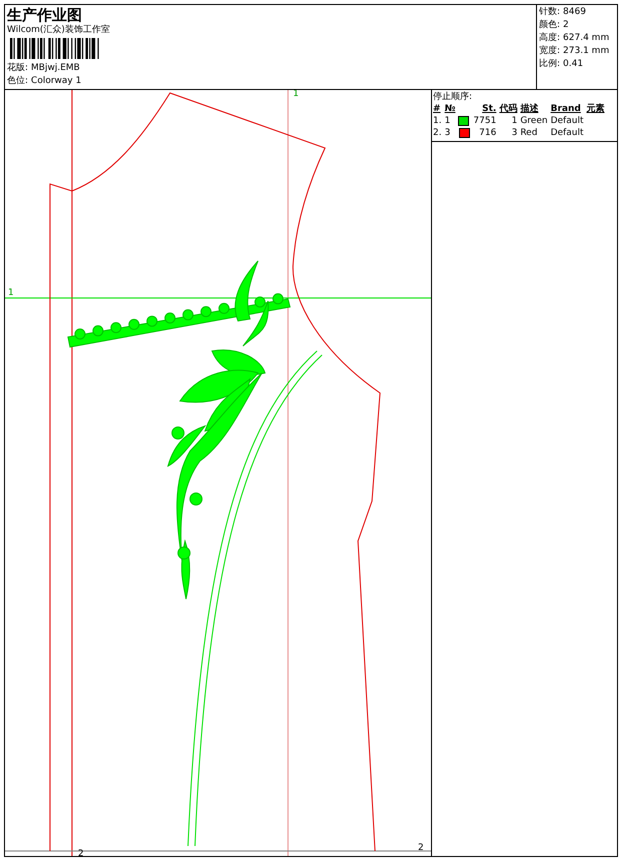 Image resolution: width=620 pixels, height=860 pixels. What do you see at coordinates (17, 81) in the screenshot?
I see `field-label: 色位:` at bounding box center [17, 81].